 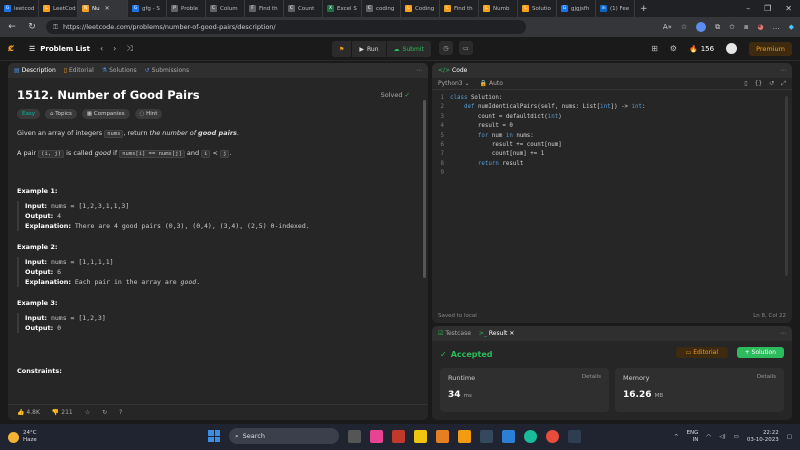 What do you see at coordinates (369, 49) in the screenshot?
I see `run-button: ▶ Run` at bounding box center [369, 49].